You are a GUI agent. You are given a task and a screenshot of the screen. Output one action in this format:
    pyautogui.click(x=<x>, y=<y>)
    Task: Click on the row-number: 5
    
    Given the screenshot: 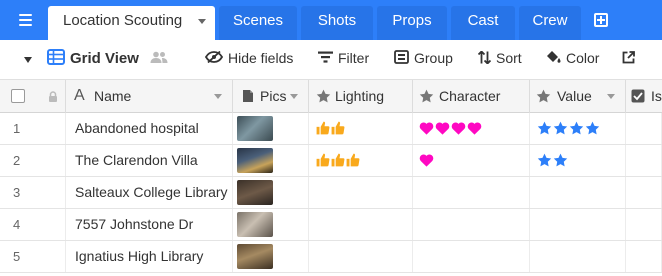 What is the action you would take?
    pyautogui.click(x=17, y=256)
    